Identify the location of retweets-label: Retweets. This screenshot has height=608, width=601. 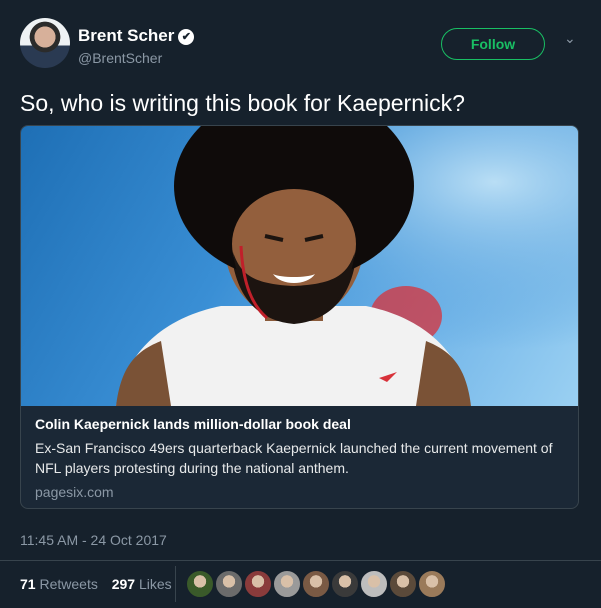
(68, 584).